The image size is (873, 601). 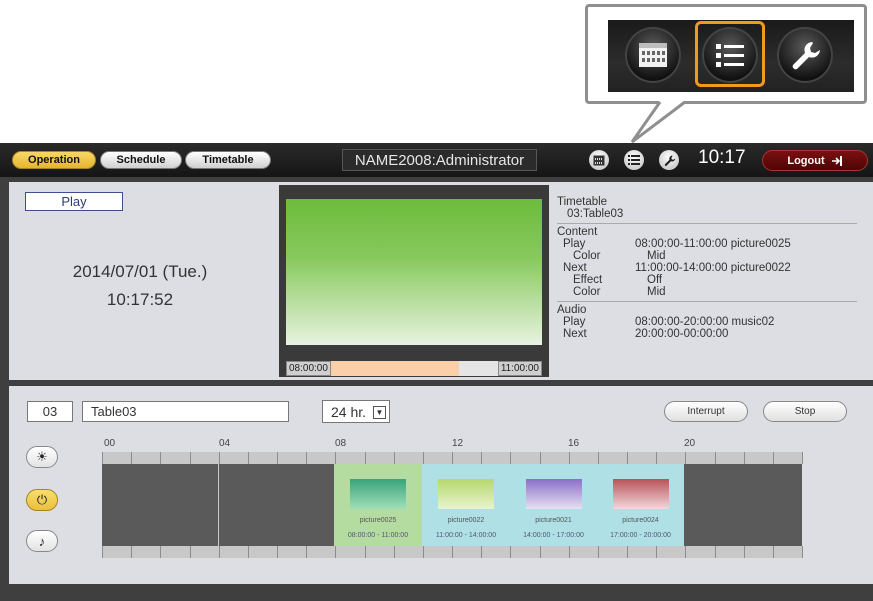 What do you see at coordinates (466, 520) in the screenshot?
I see `slot-name: picture0022` at bounding box center [466, 520].